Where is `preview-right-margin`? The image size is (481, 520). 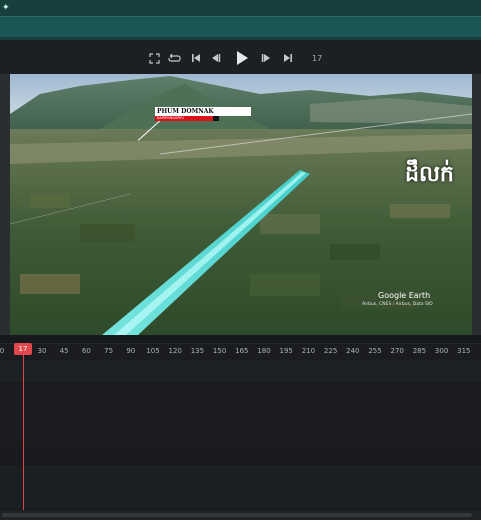 preview-right-margin is located at coordinates (476, 204).